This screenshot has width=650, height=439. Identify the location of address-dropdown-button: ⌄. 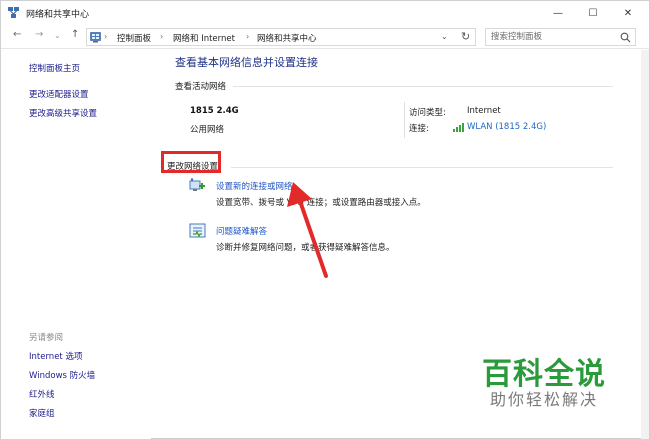
(444, 36).